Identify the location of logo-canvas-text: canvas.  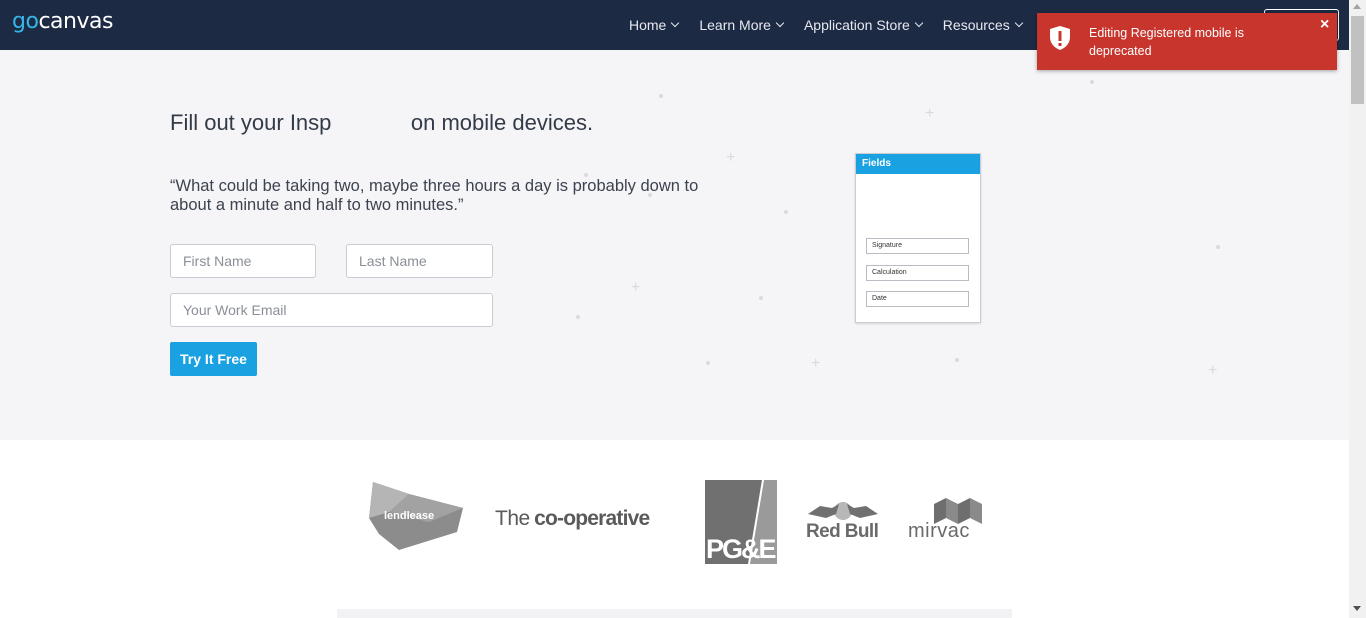
(75, 21).